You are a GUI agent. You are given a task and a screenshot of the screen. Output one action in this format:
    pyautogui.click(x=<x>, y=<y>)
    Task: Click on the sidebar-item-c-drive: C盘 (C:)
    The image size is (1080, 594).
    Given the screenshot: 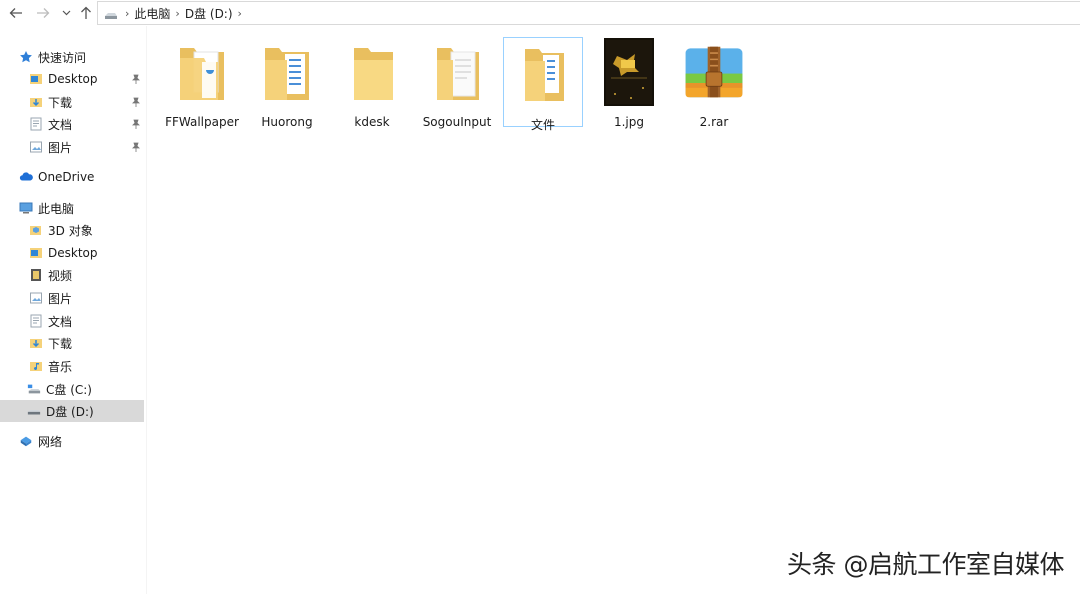 What is the action you would take?
    pyautogui.click(x=85, y=389)
    